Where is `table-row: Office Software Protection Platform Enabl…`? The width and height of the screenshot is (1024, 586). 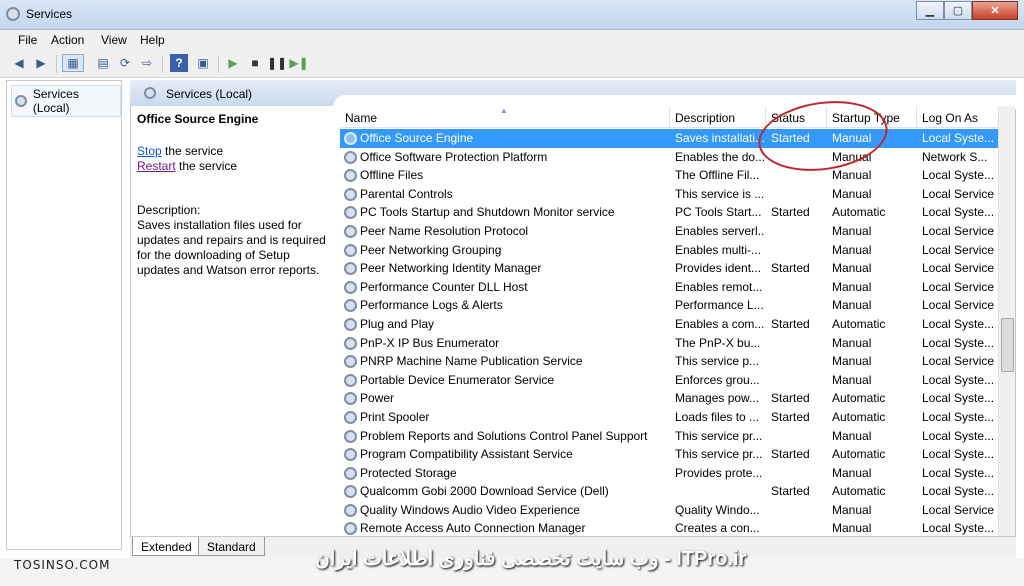 table-row: Office Software Protection Platform Enabl… is located at coordinates (669, 157).